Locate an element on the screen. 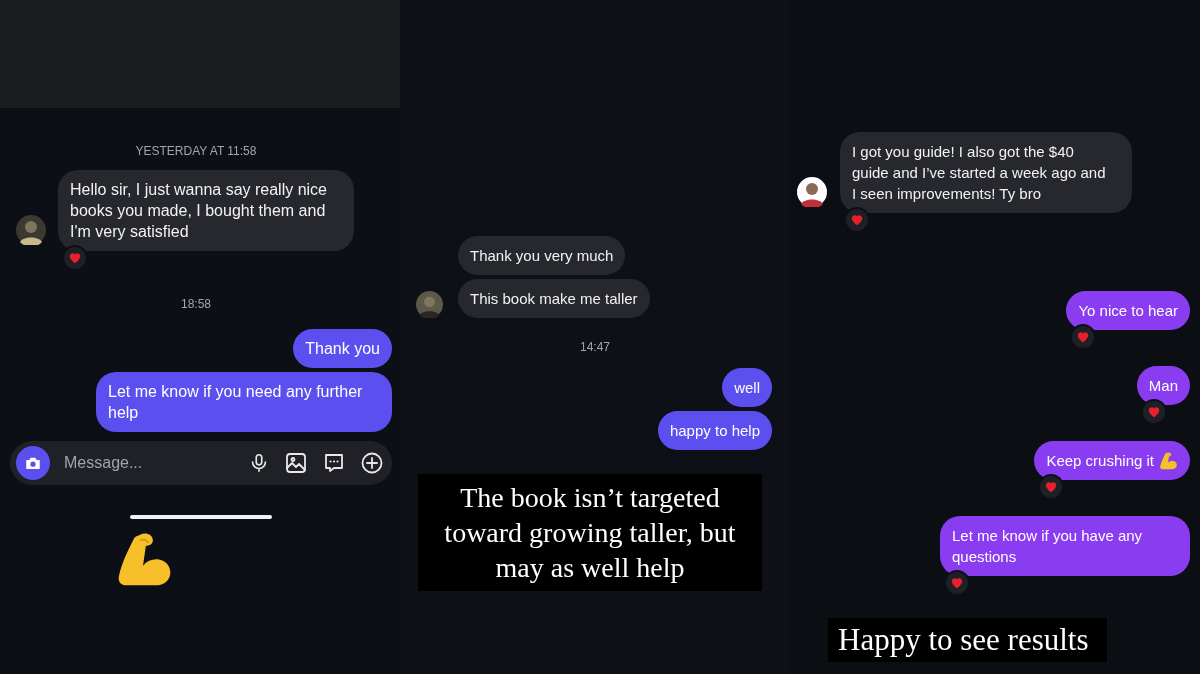  message-text: happy to help is located at coordinates (714, 431).